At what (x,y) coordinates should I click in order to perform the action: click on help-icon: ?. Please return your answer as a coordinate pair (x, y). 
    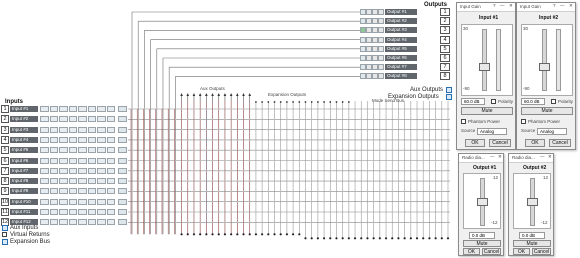
    Looking at the image, I should click on (554, 6).